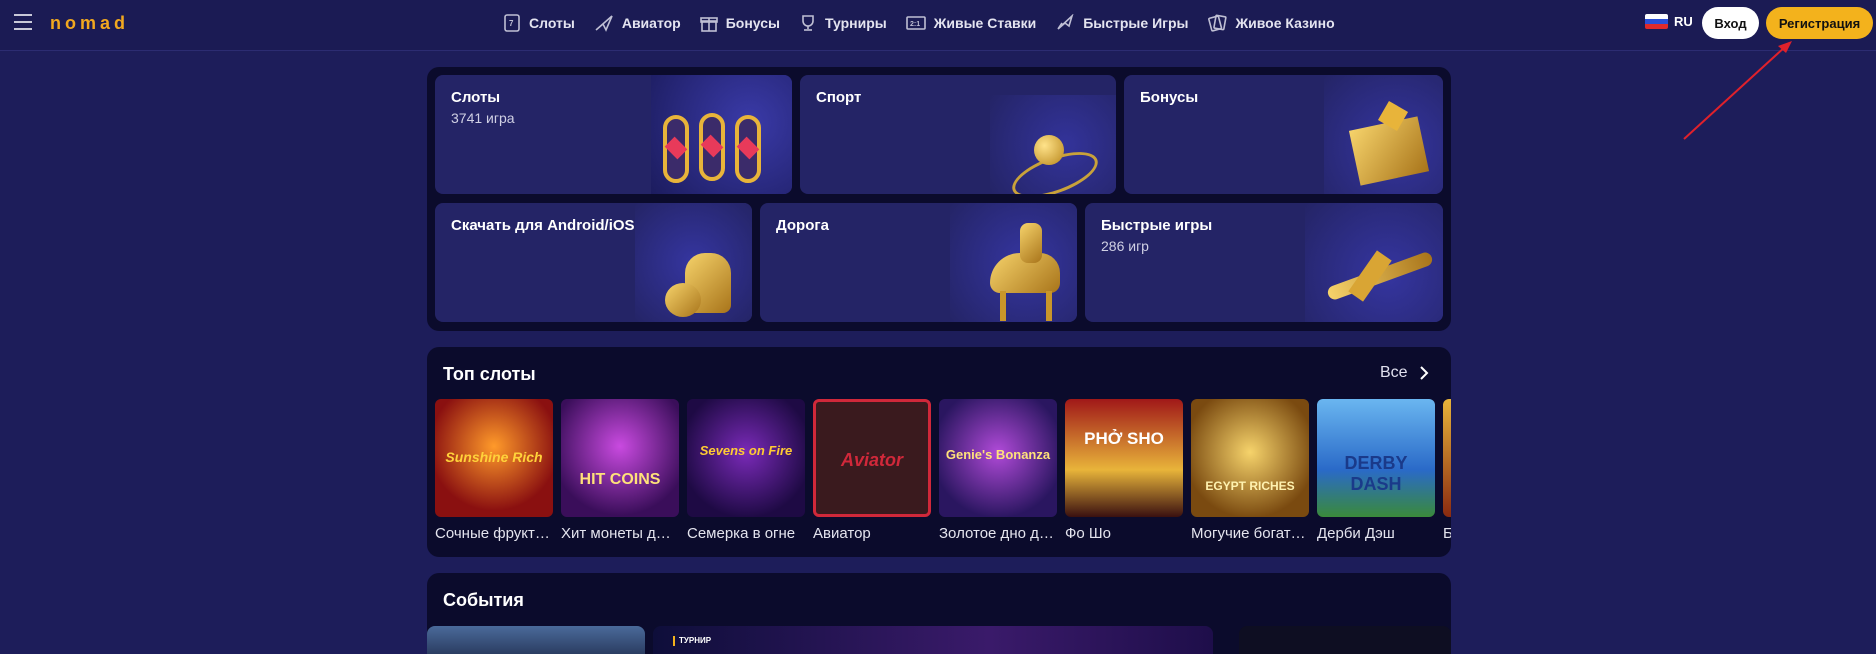  I want to click on slot-name: Фо Шо, so click(1088, 533).